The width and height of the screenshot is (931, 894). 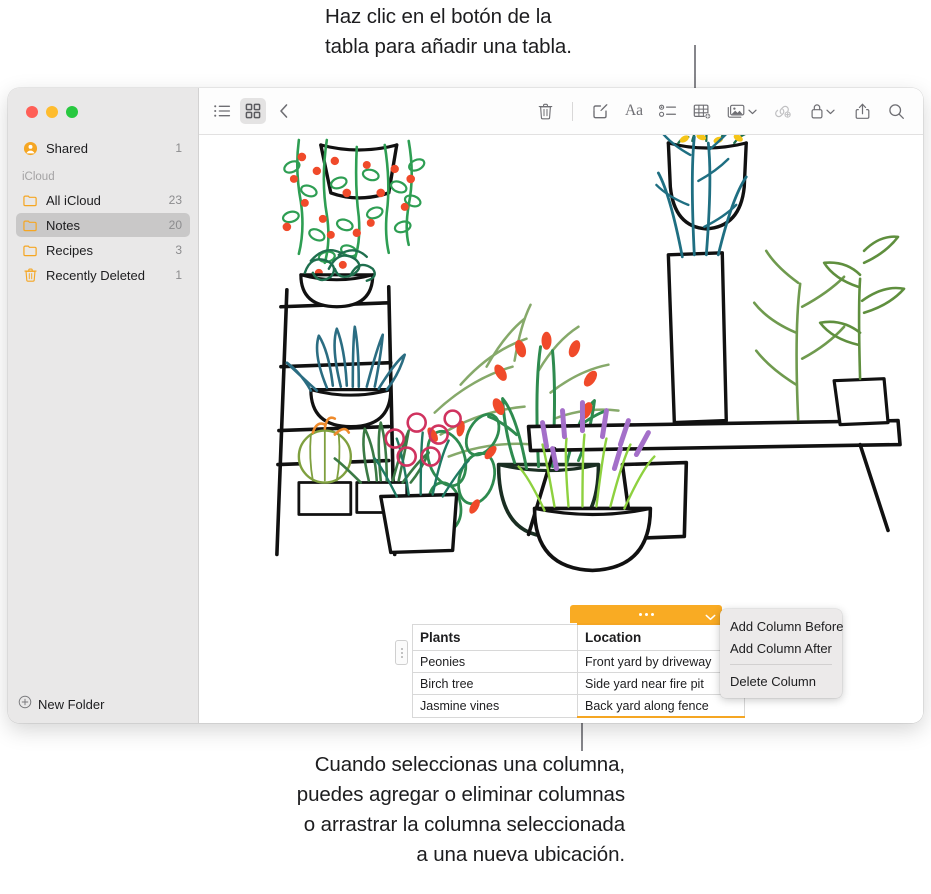 I want to click on table-row: Jasmine vines Back yard along fence, so click(x=578, y=706).